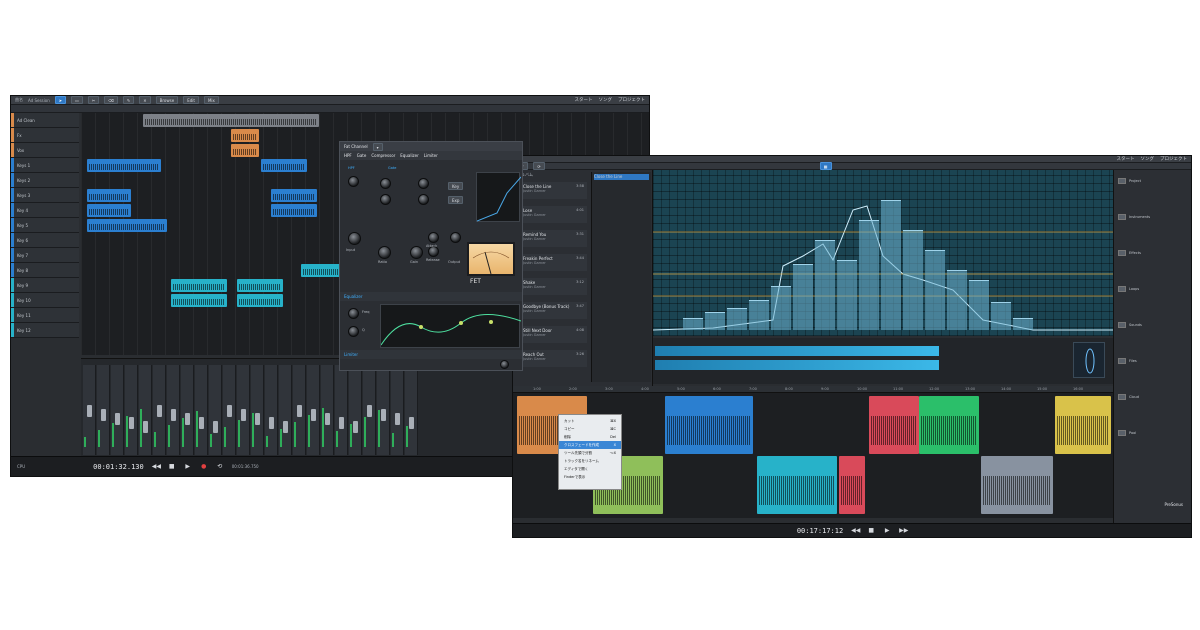  What do you see at coordinates (423, 183) in the screenshot?
I see `gate-attack-knob` at bounding box center [423, 183].